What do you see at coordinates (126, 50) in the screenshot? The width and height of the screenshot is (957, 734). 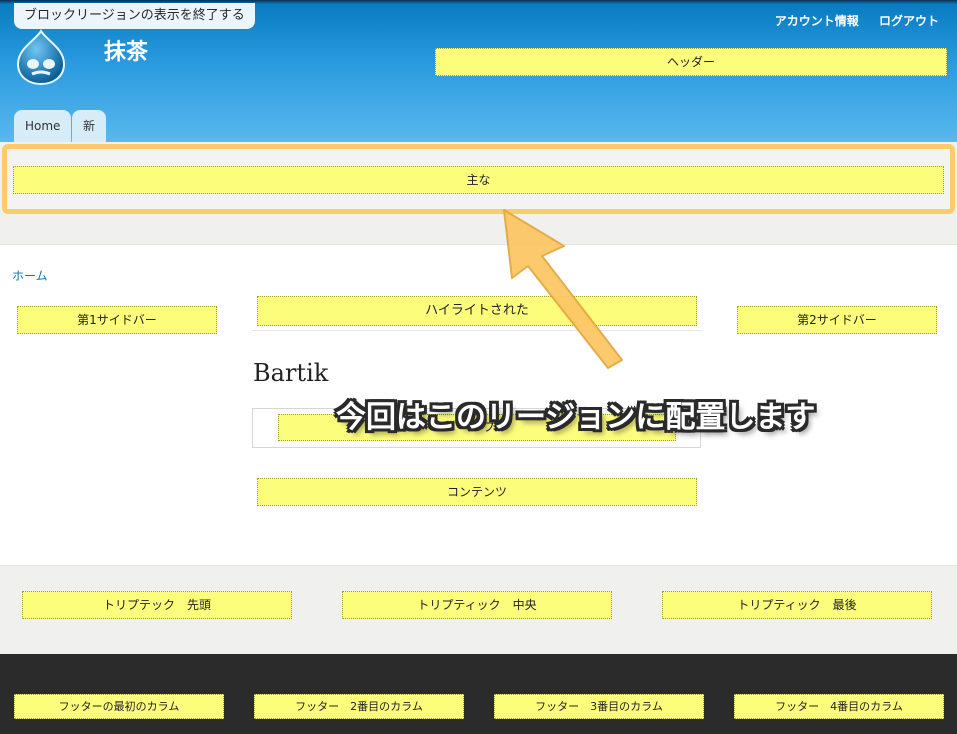 I see `site-name: 抹茶` at bounding box center [126, 50].